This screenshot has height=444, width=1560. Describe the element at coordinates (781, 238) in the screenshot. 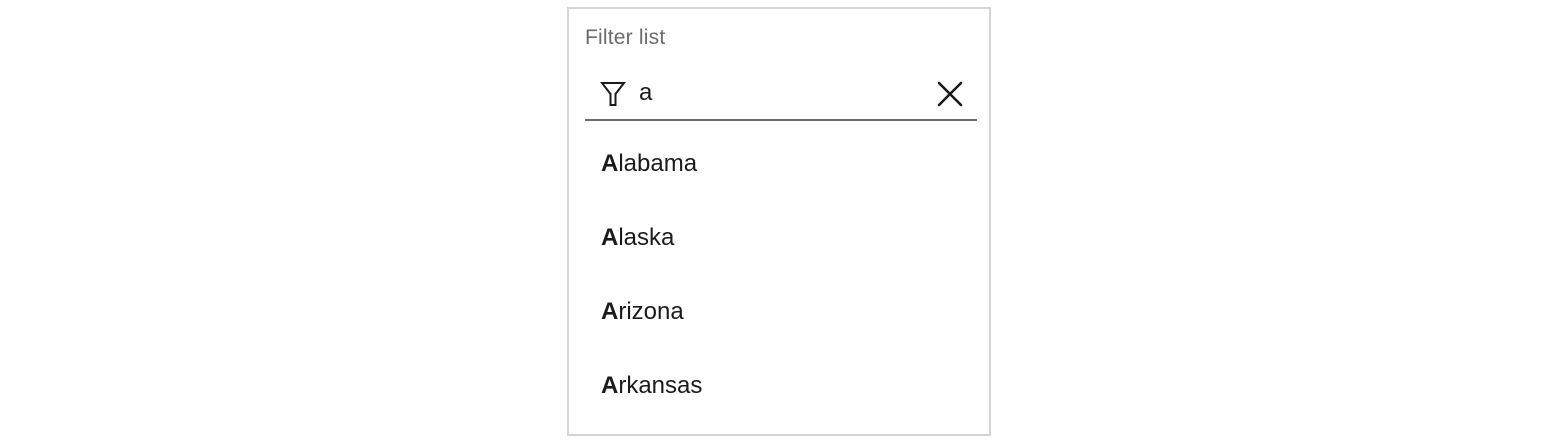

I see `list-item: Alaska` at that location.